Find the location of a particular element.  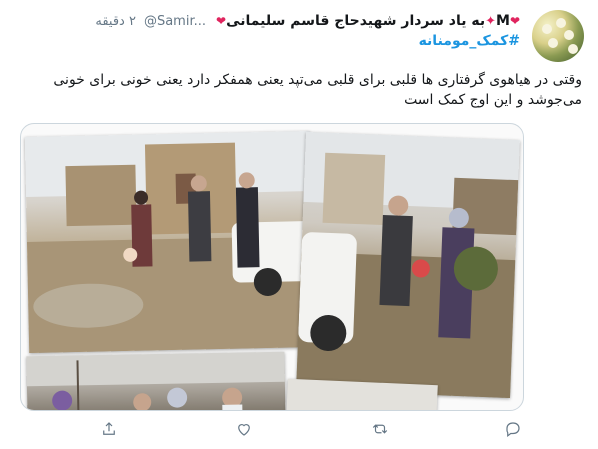

share-button is located at coordinates (109, 429).